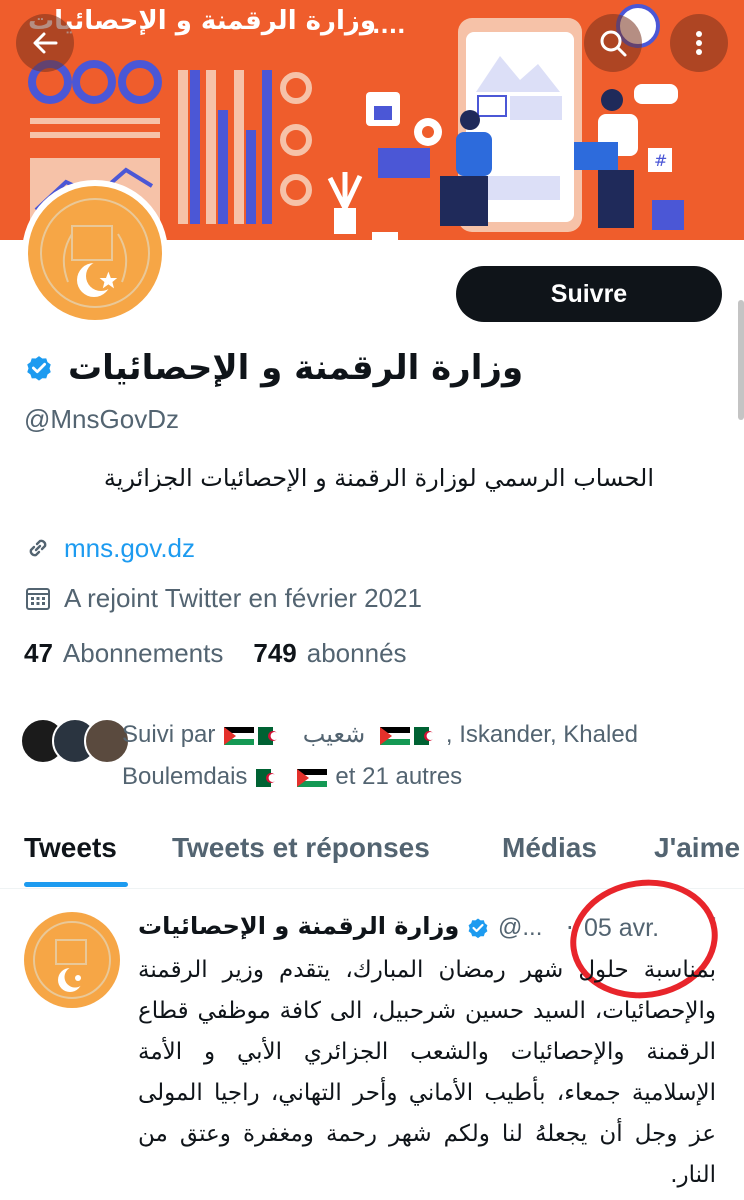 This screenshot has width=744, height=1200. What do you see at coordinates (202, 21) in the screenshot?
I see `banner-title: وزارة الرقمنة و الإحصائيات` at bounding box center [202, 21].